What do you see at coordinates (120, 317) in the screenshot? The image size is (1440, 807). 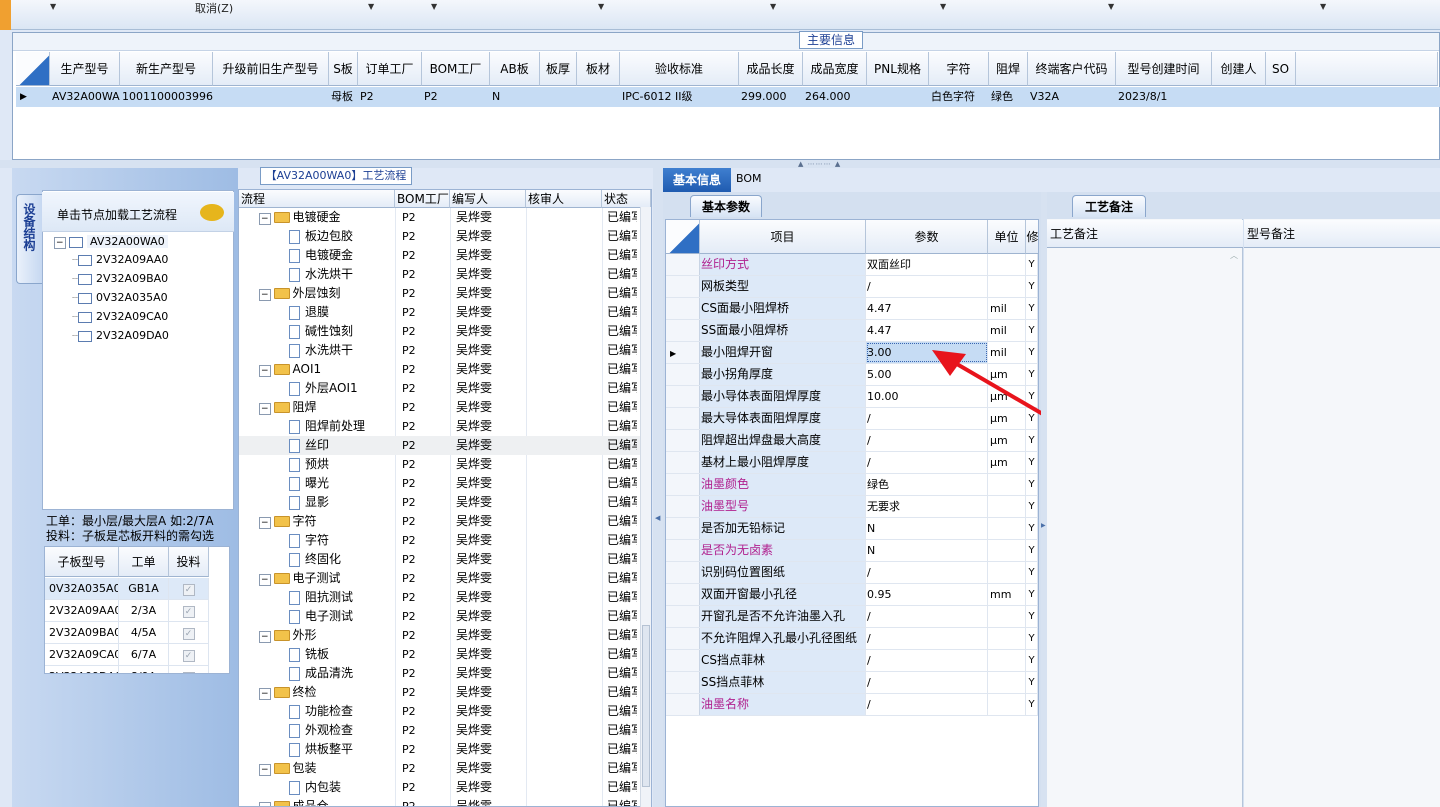 I see `tree-child-node: ┄ 2V32A09CA0` at bounding box center [120, 317].